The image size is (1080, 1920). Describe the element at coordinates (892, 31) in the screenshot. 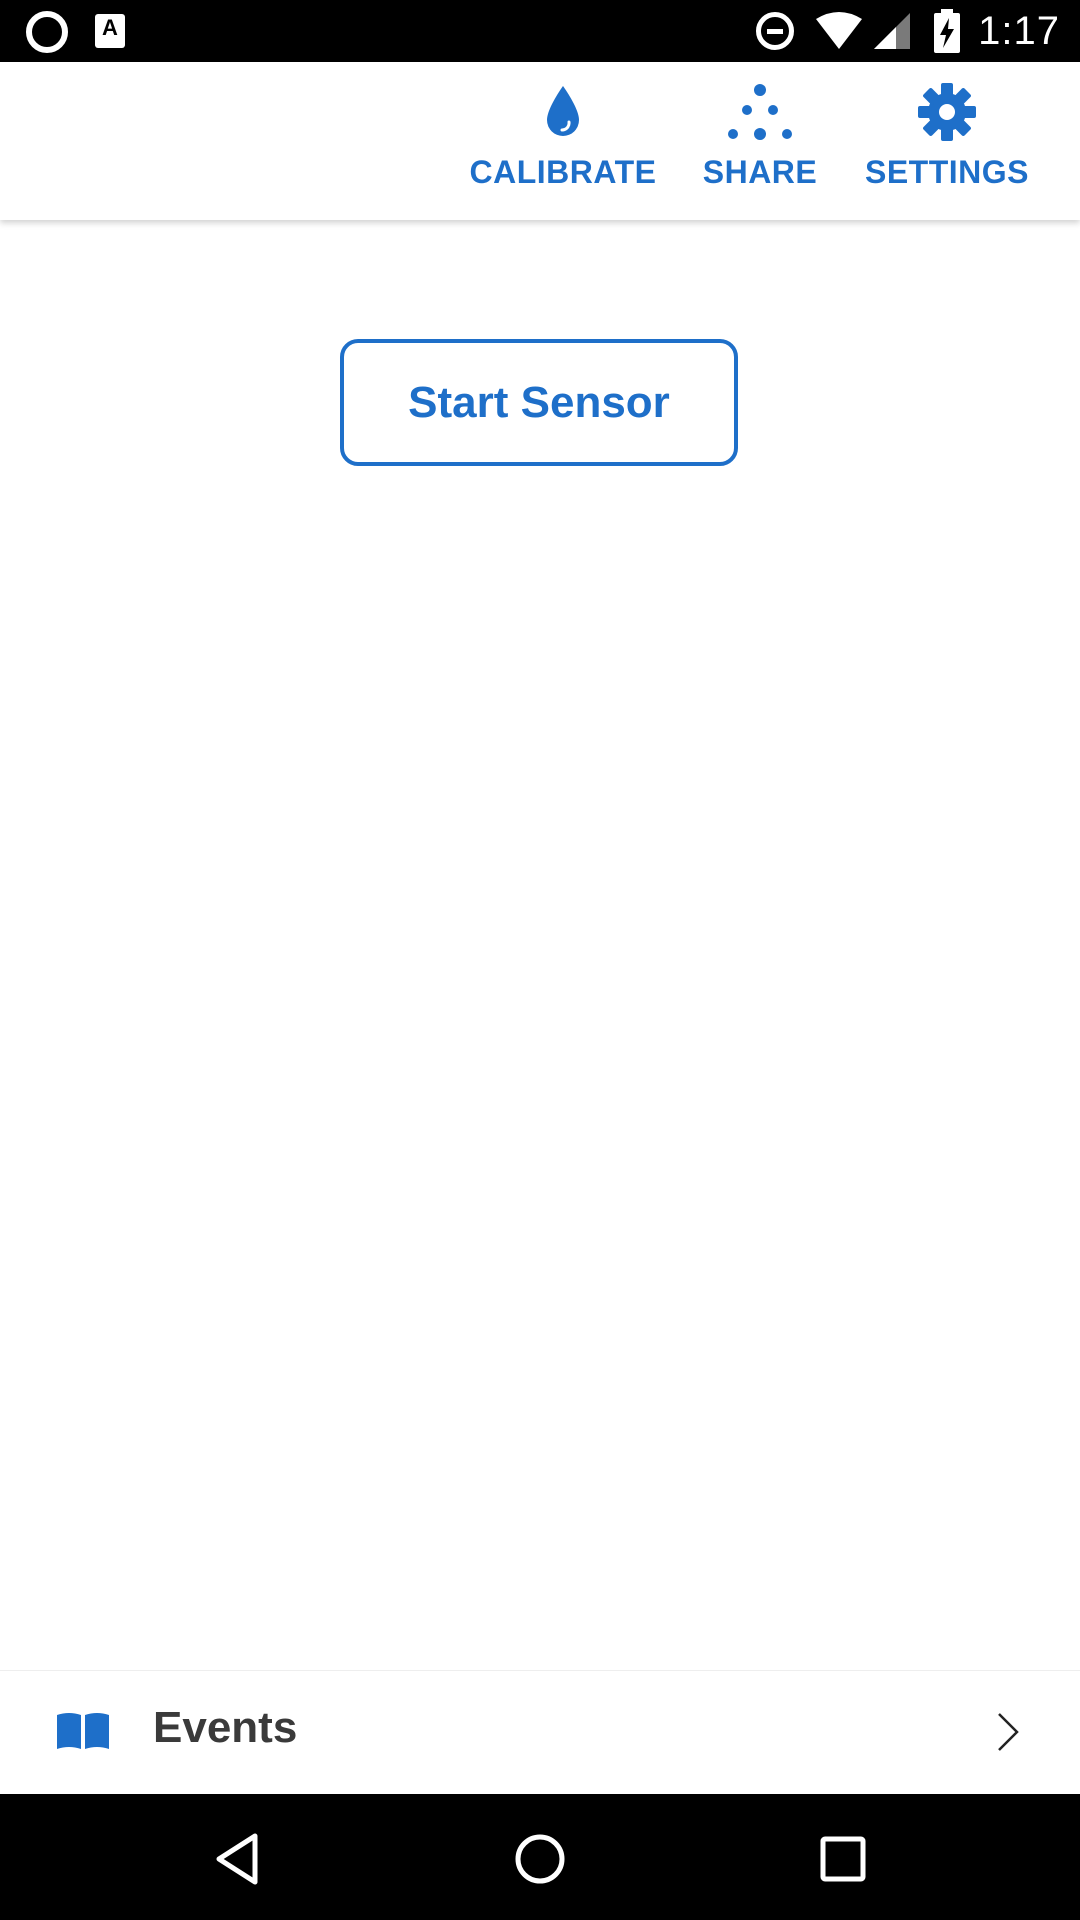

I see `signal-icon` at that location.